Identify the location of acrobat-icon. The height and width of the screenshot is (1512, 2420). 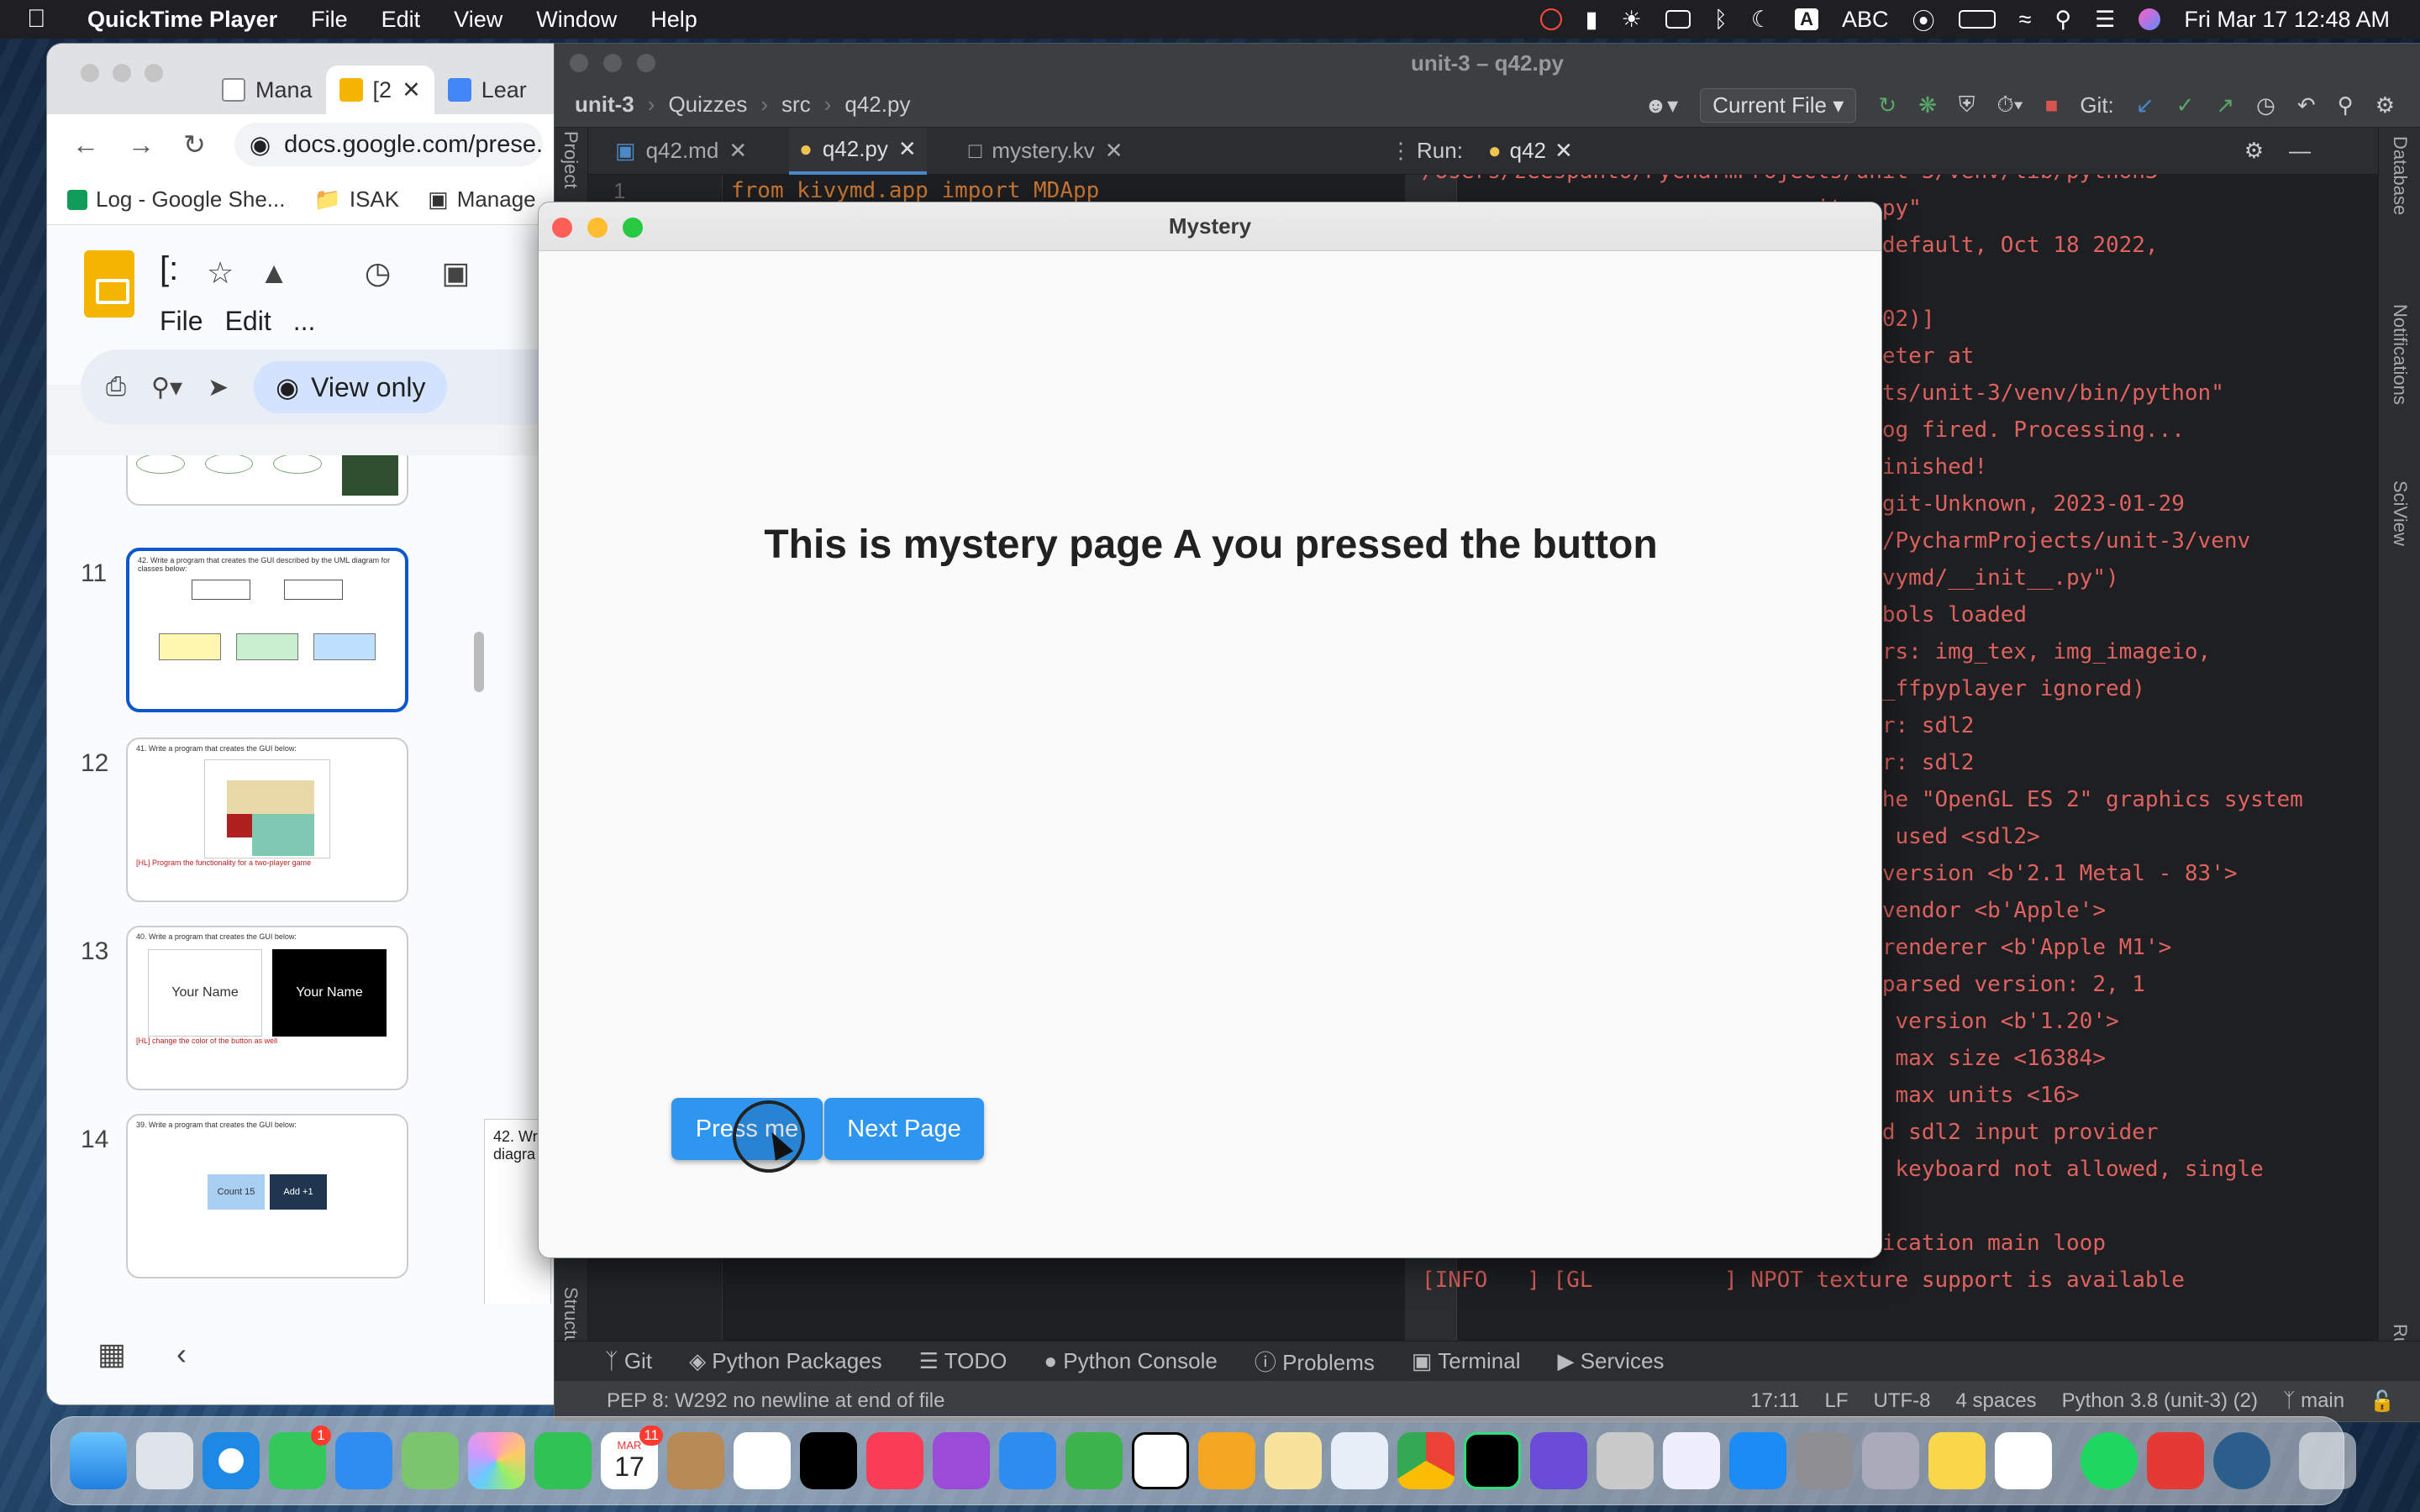
(2175, 1460).